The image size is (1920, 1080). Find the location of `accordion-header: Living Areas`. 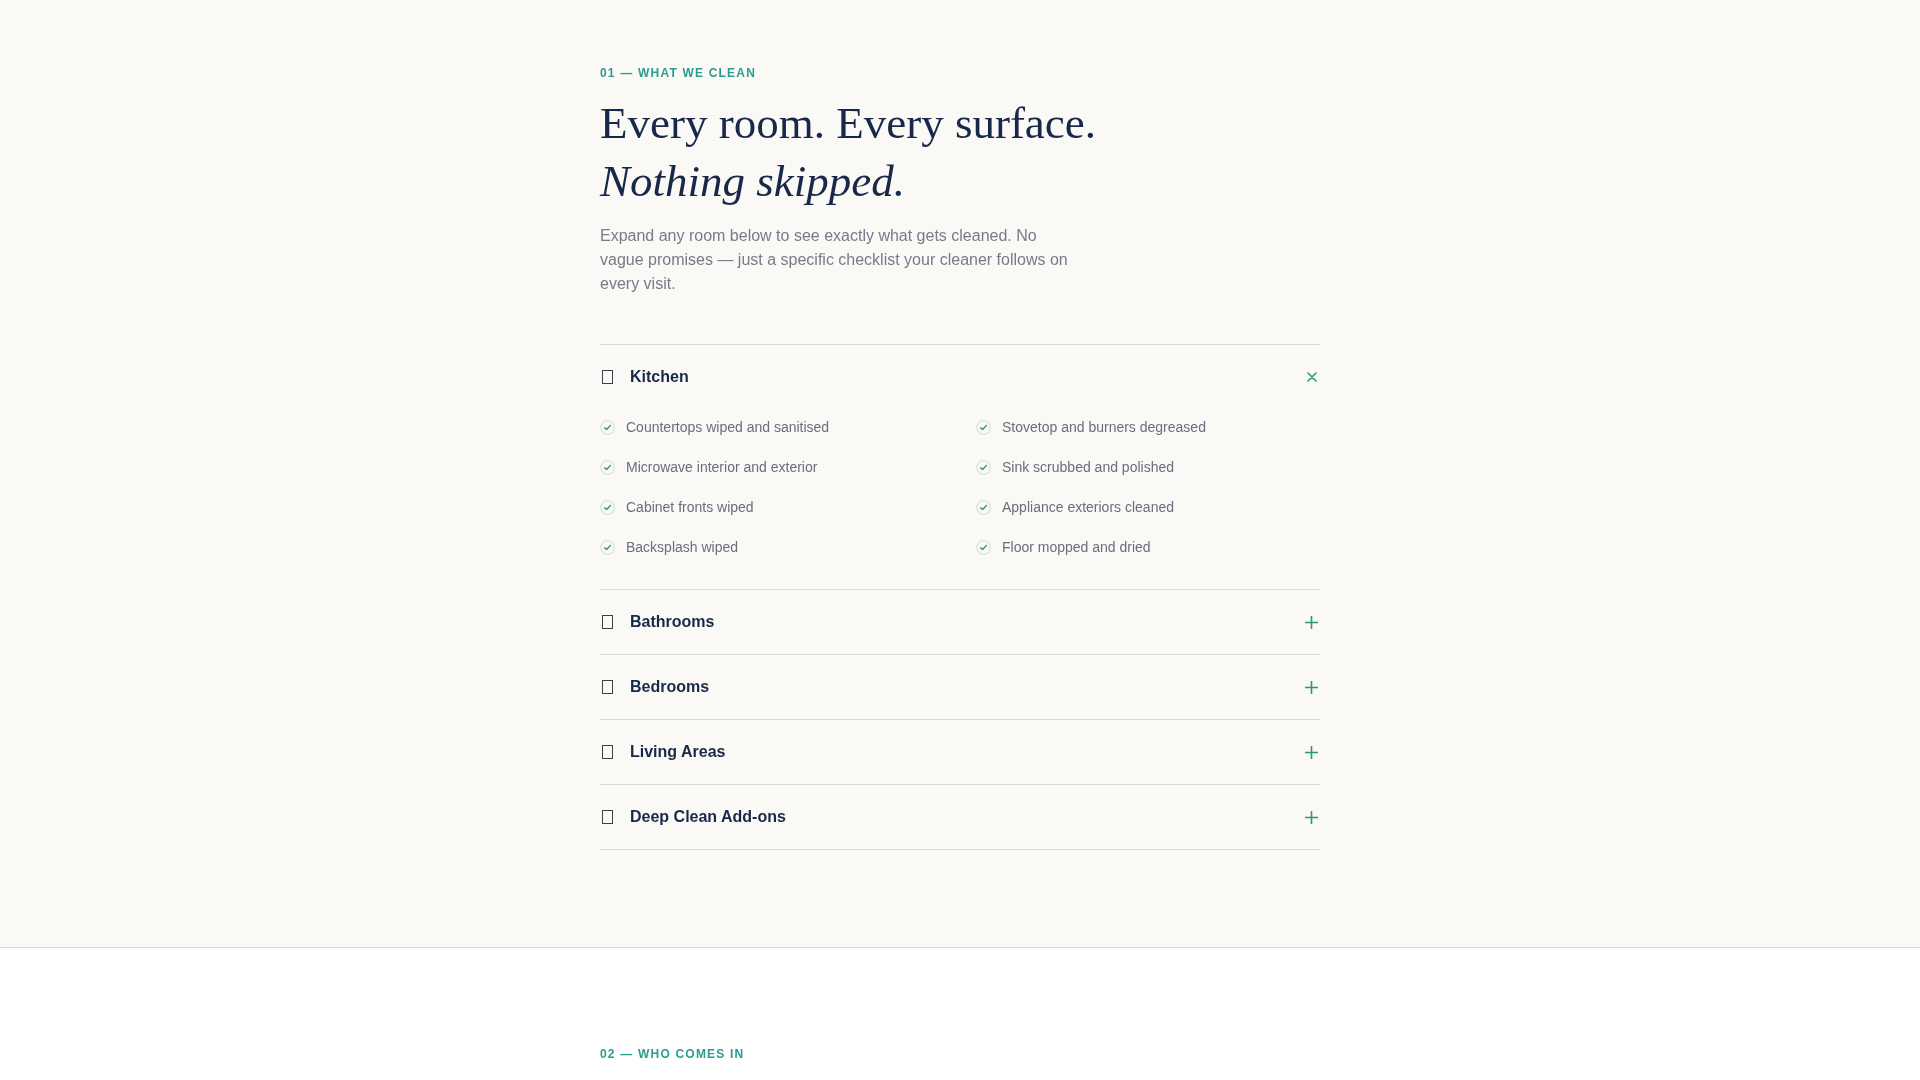

accordion-header: Living Areas is located at coordinates (960, 752).